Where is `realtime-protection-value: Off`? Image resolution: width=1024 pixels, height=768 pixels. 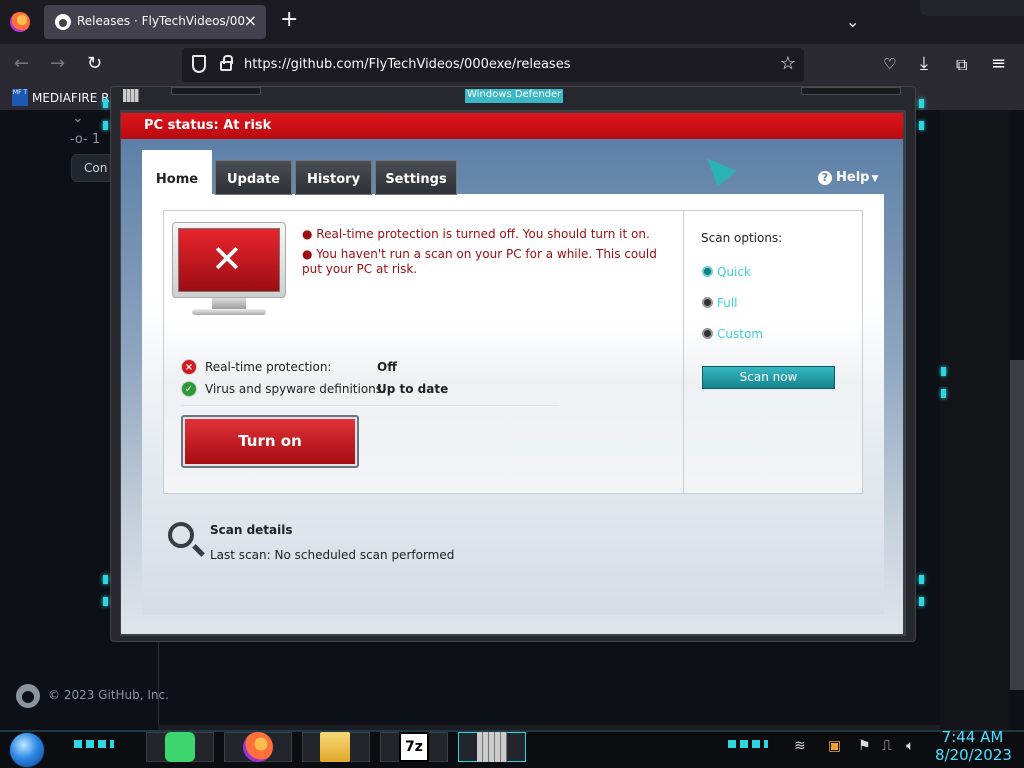
realtime-protection-value: Off is located at coordinates (387, 367).